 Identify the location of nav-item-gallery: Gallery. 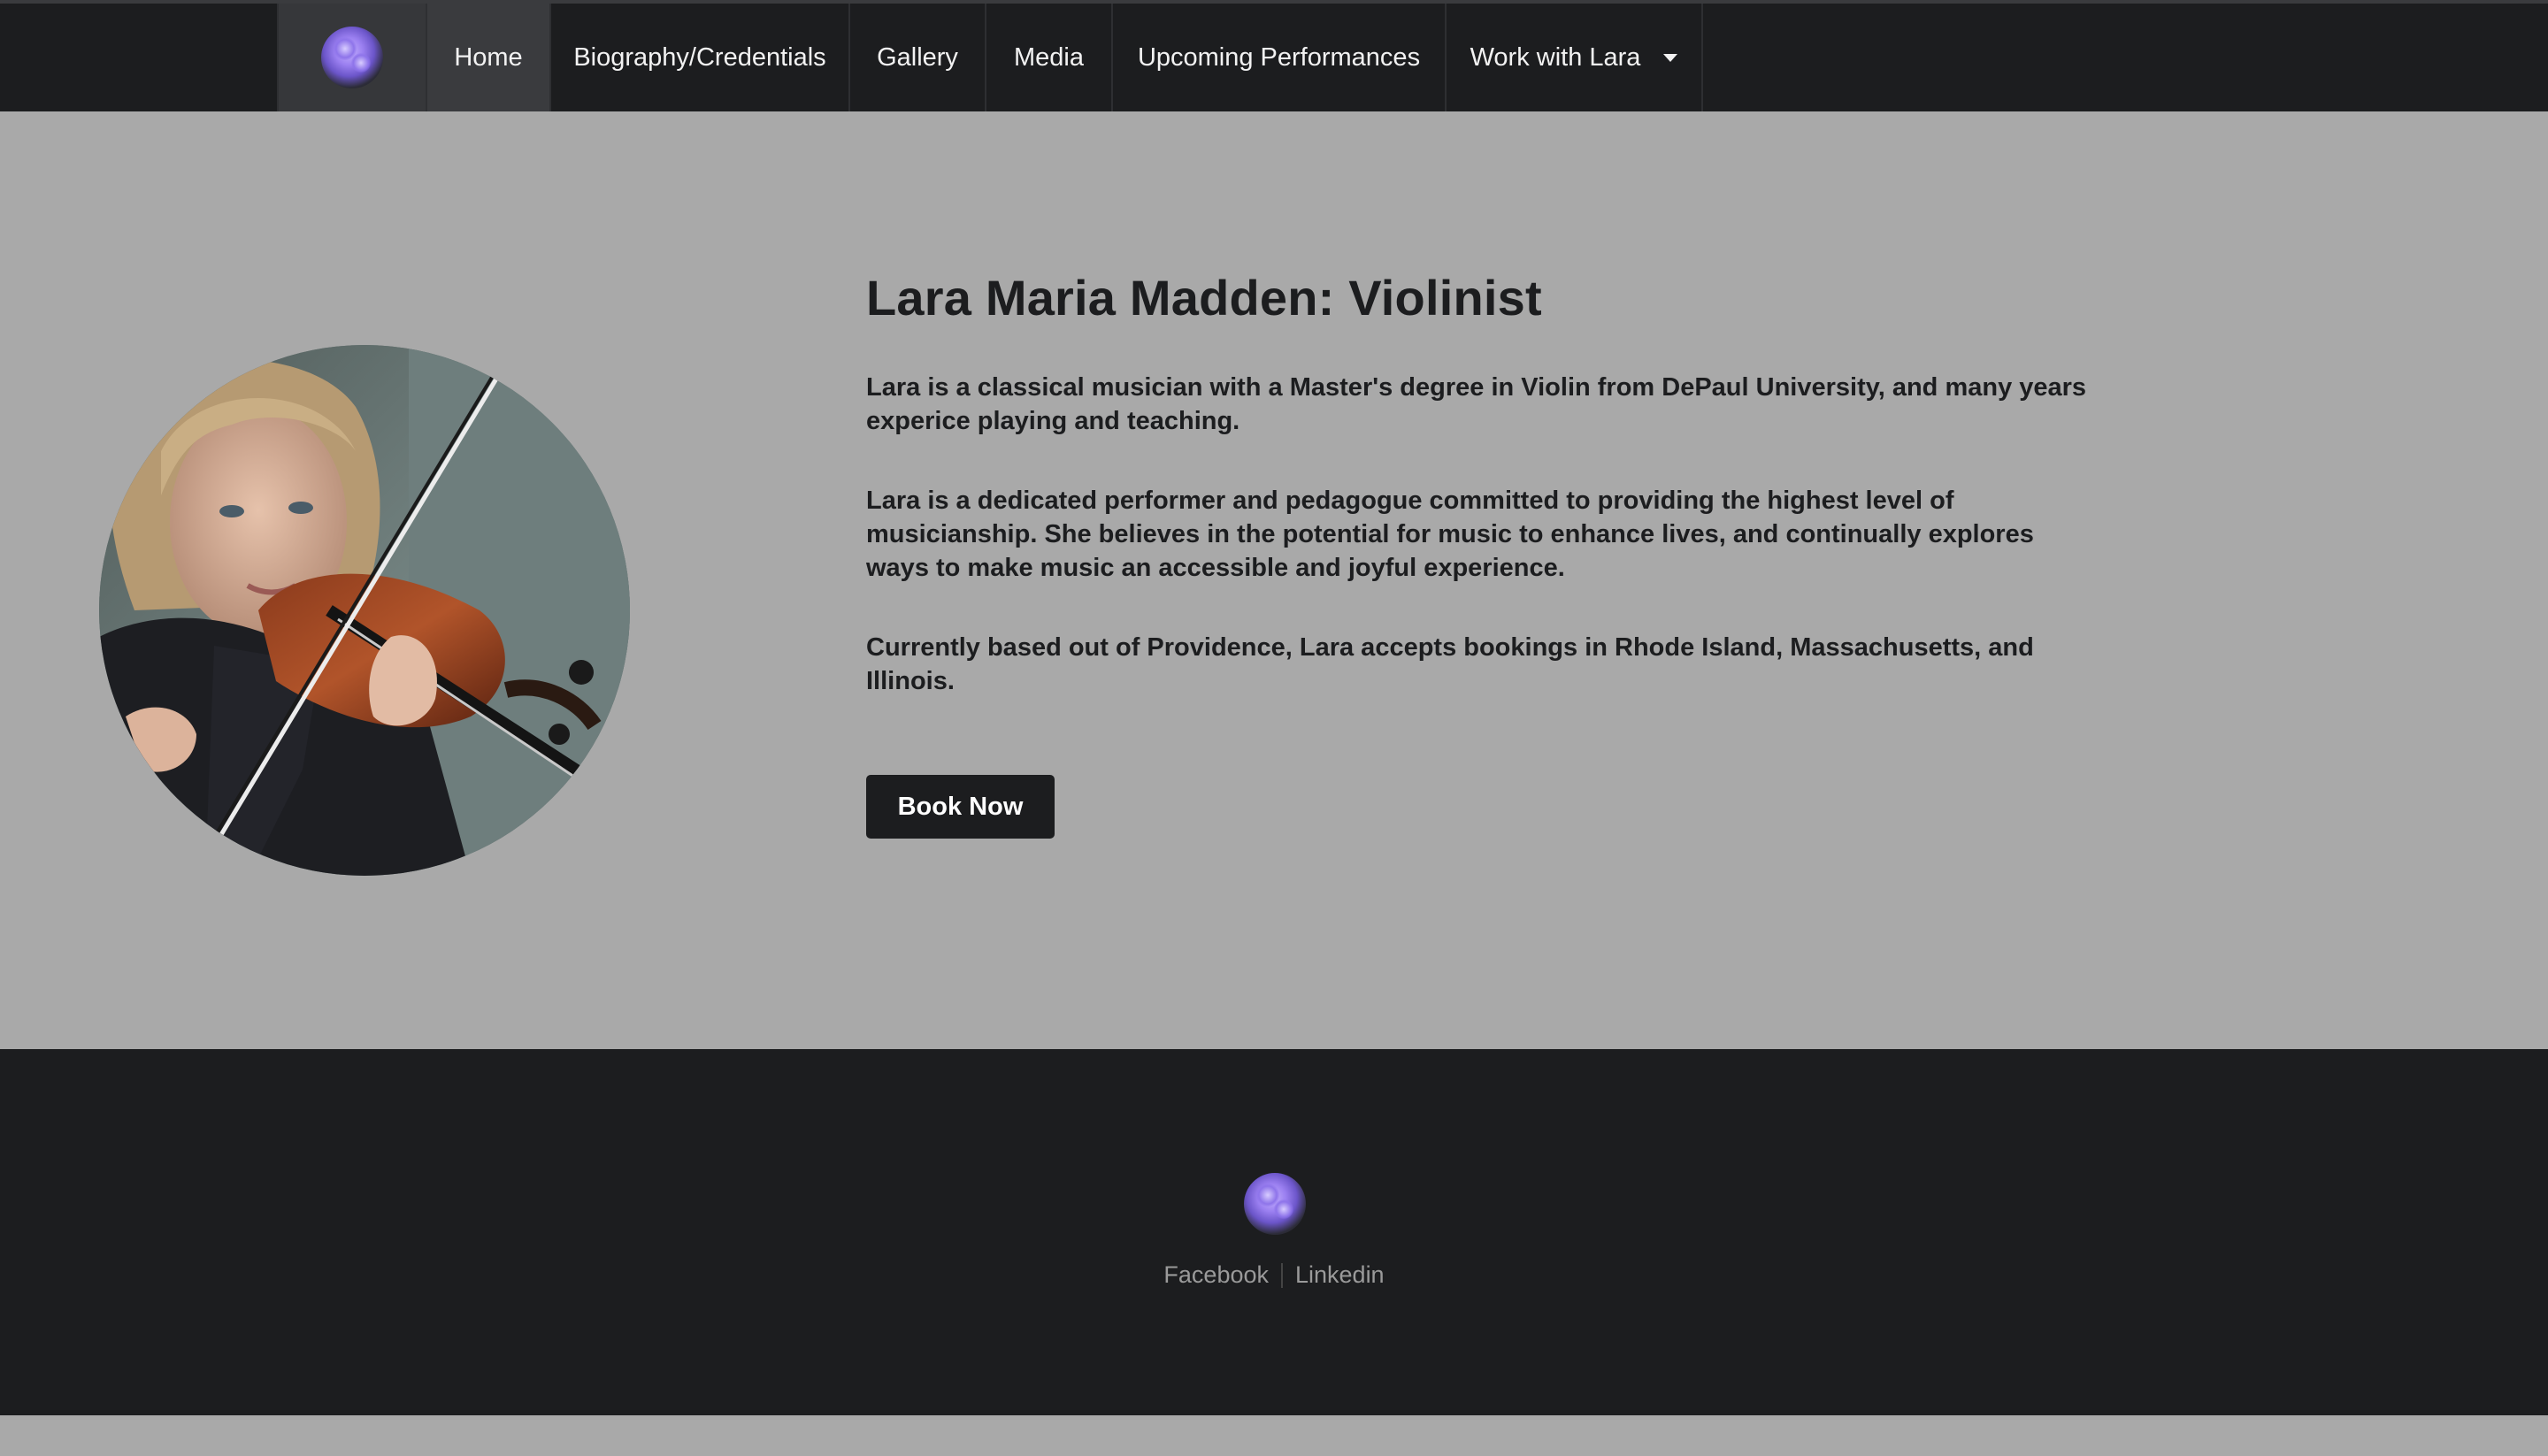
(918, 57).